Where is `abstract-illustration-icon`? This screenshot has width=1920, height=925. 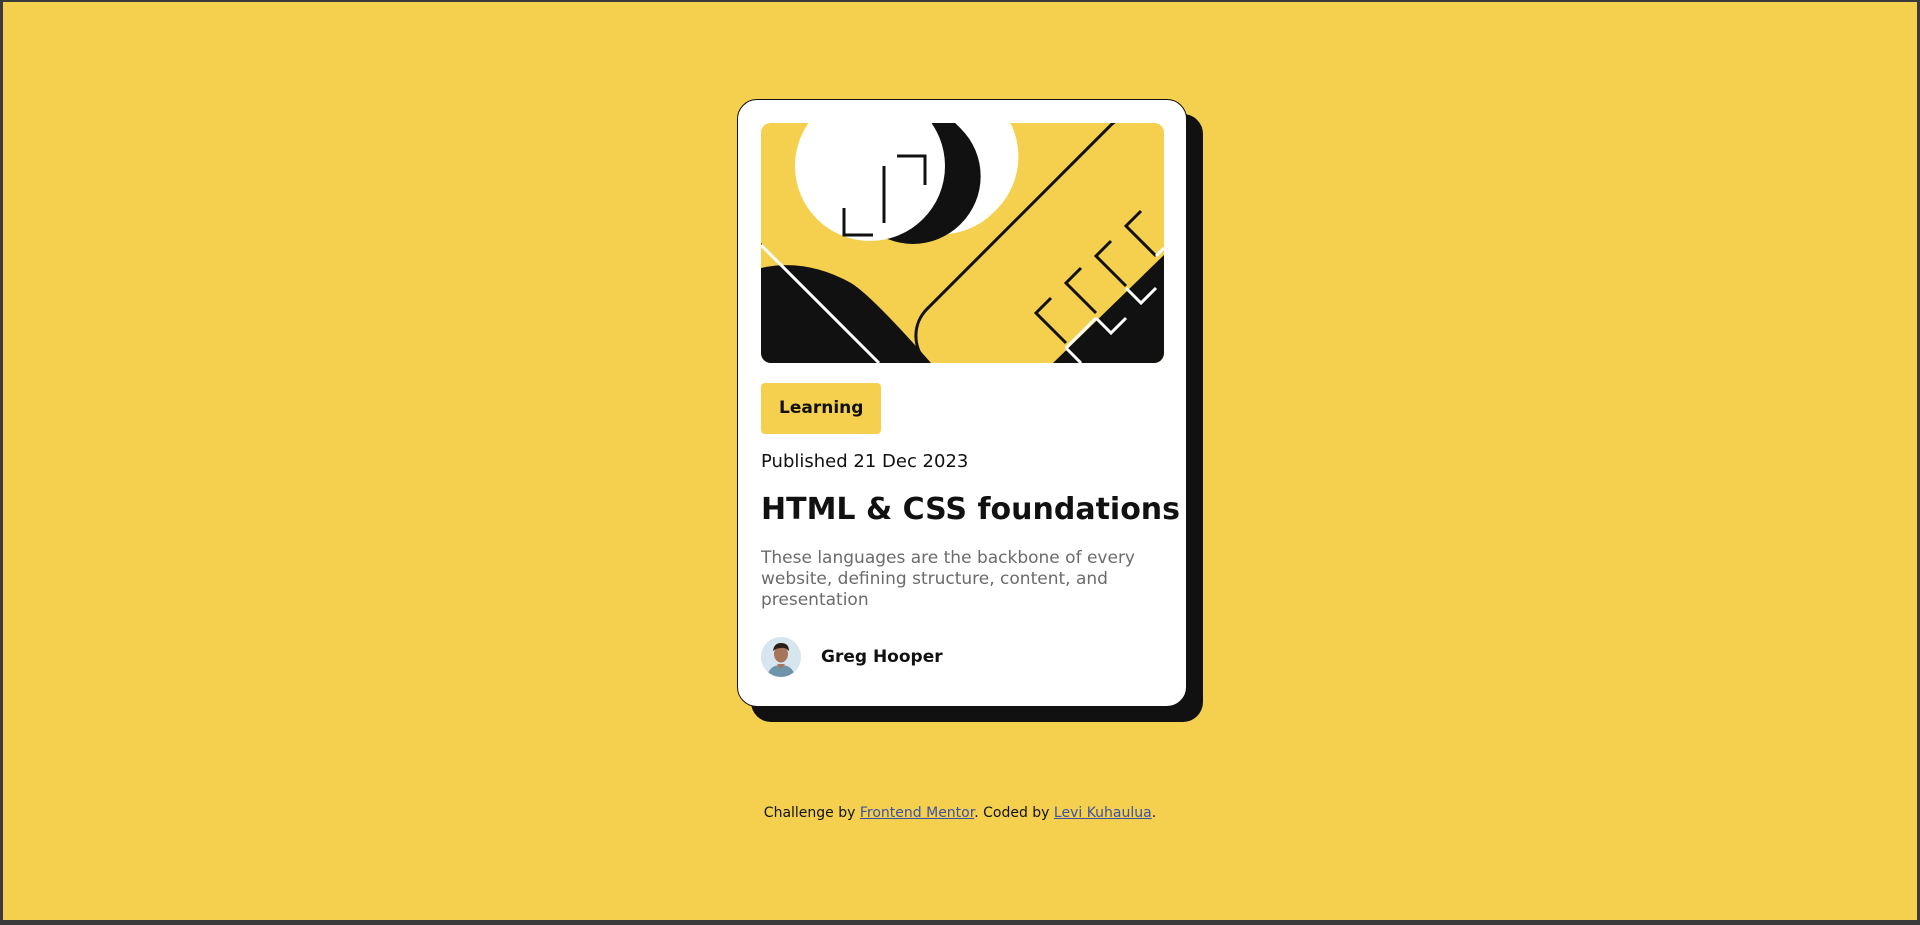
abstract-illustration-icon is located at coordinates (962, 243).